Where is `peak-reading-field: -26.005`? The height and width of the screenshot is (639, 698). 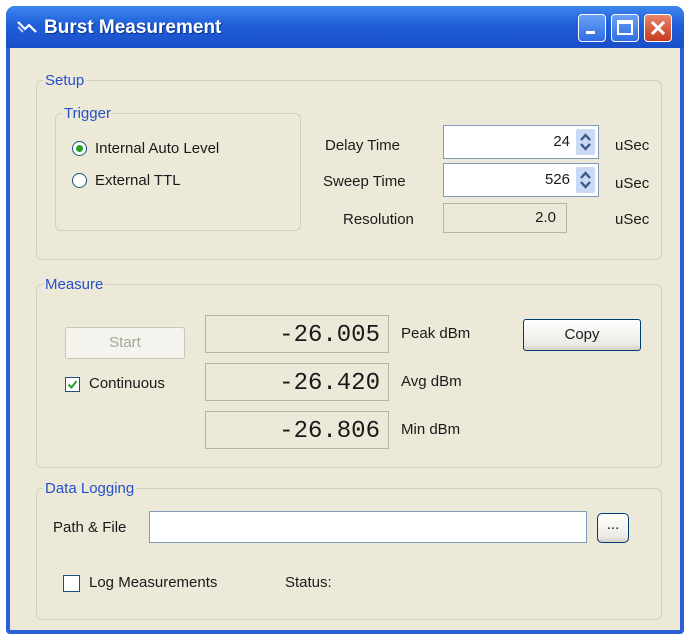
peak-reading-field: -26.005 is located at coordinates (297, 334).